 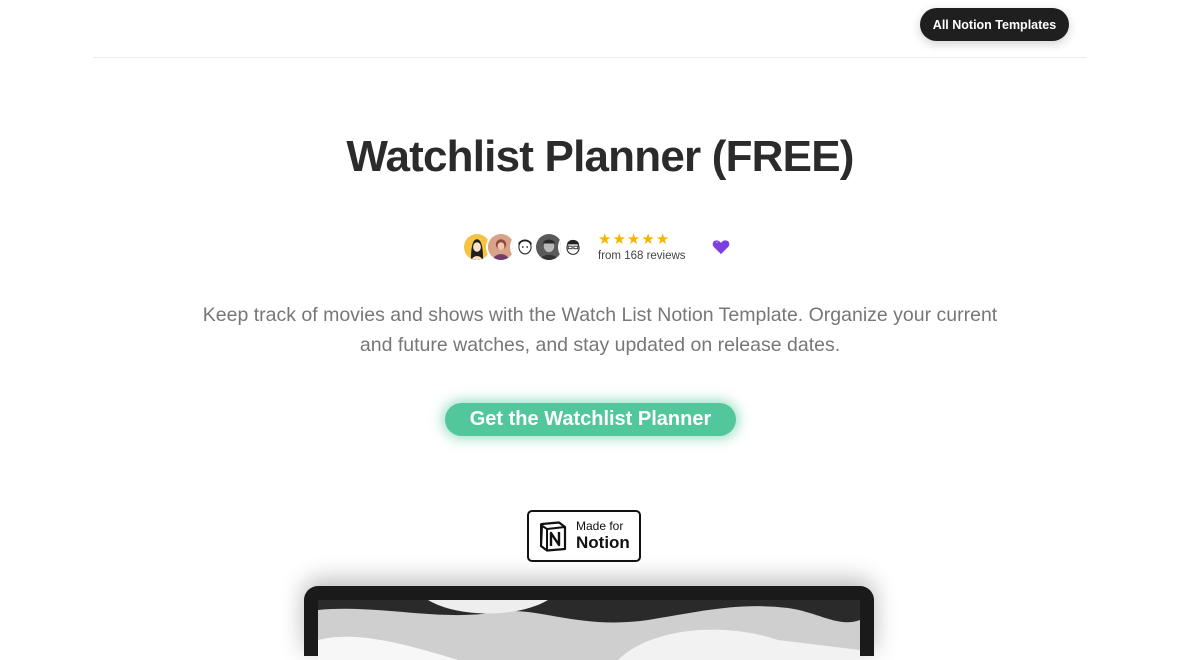 I want to click on review-count: from 168 reviews, so click(x=642, y=256).